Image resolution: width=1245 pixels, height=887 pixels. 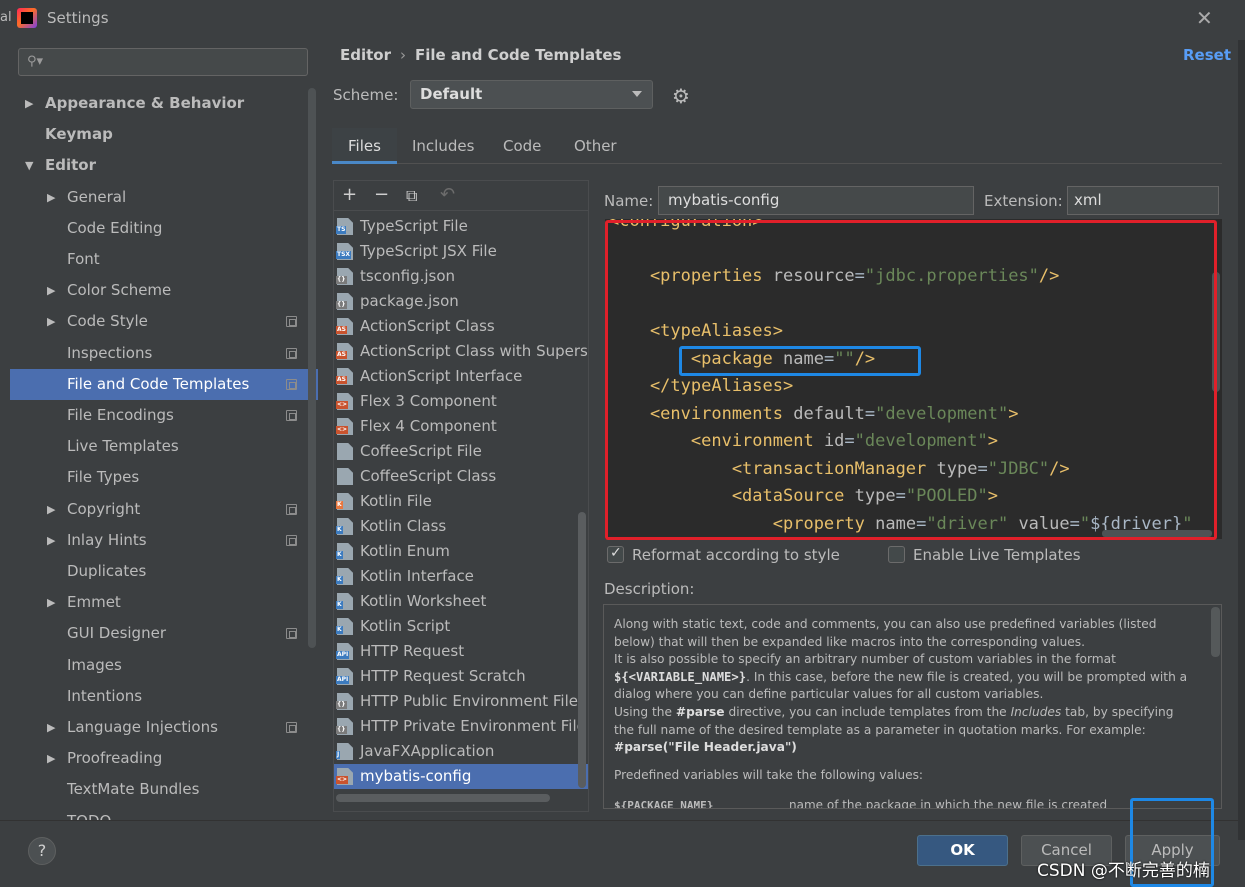 I want to click on sidebar-item-label: Editor, so click(x=70, y=165).